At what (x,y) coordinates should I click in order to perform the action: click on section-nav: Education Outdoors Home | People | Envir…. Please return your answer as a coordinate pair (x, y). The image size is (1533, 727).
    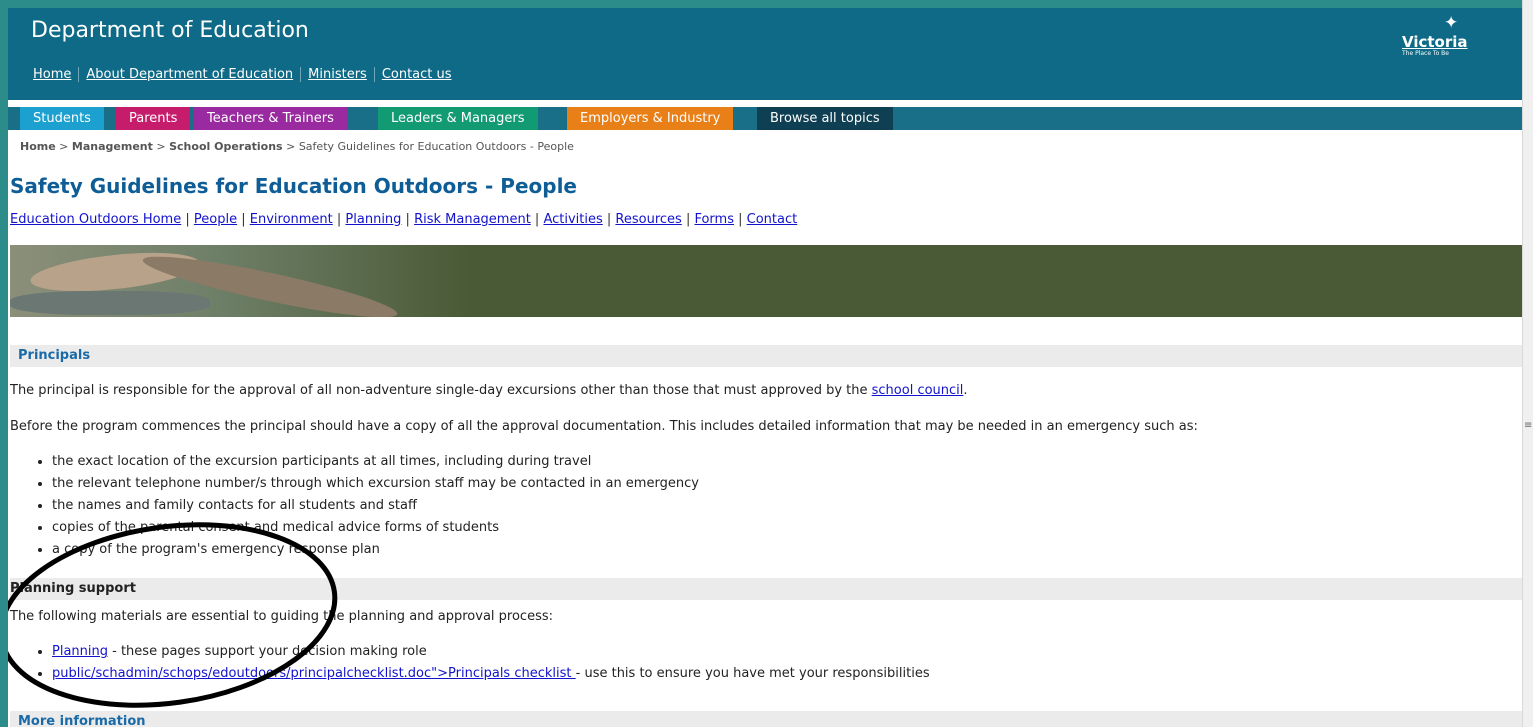
    Looking at the image, I should click on (404, 219).